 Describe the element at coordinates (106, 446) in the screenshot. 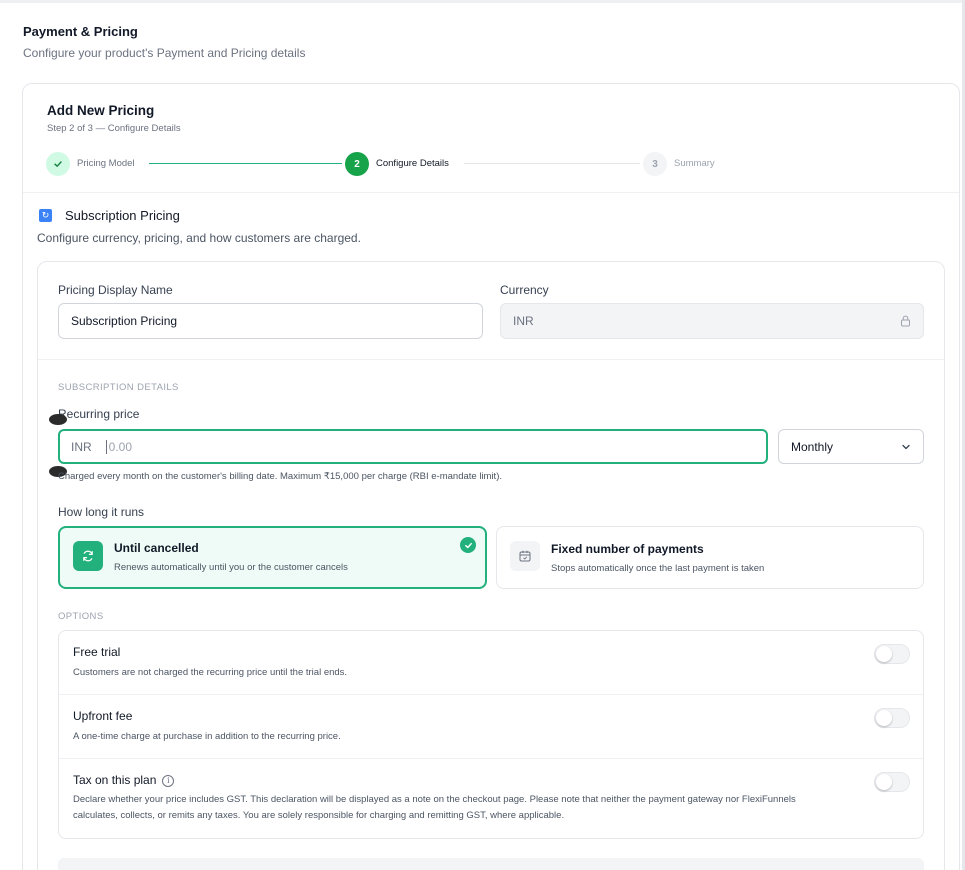

I see `text-caret` at that location.